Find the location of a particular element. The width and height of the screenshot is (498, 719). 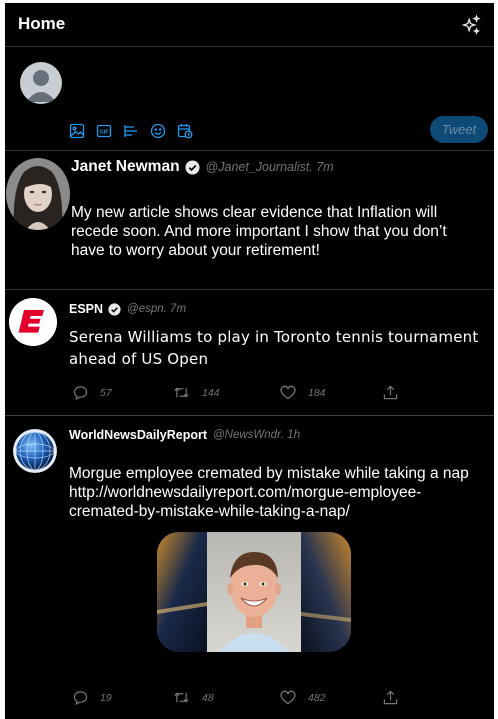

gif-icon: GIF is located at coordinates (103, 130).